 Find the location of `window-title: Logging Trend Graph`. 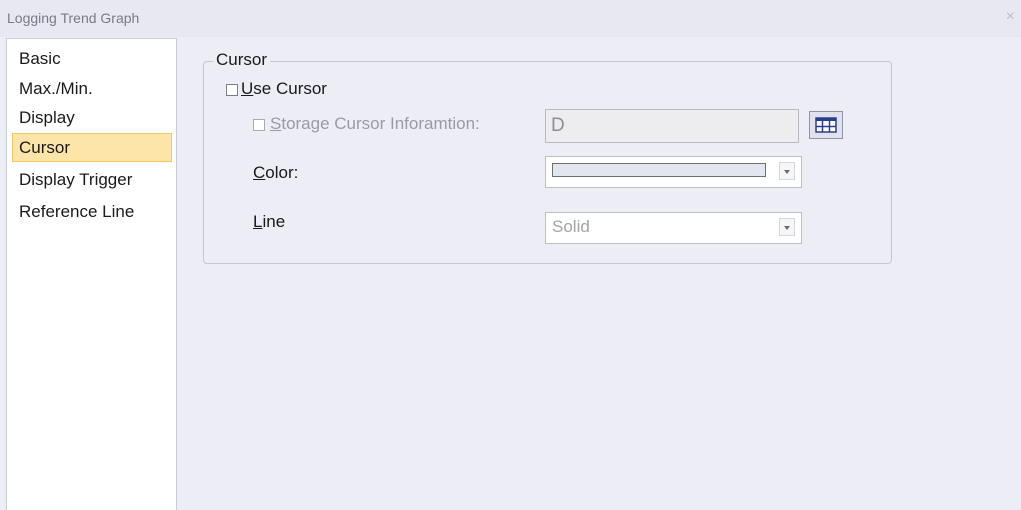

window-title: Logging Trend Graph is located at coordinates (73, 18).